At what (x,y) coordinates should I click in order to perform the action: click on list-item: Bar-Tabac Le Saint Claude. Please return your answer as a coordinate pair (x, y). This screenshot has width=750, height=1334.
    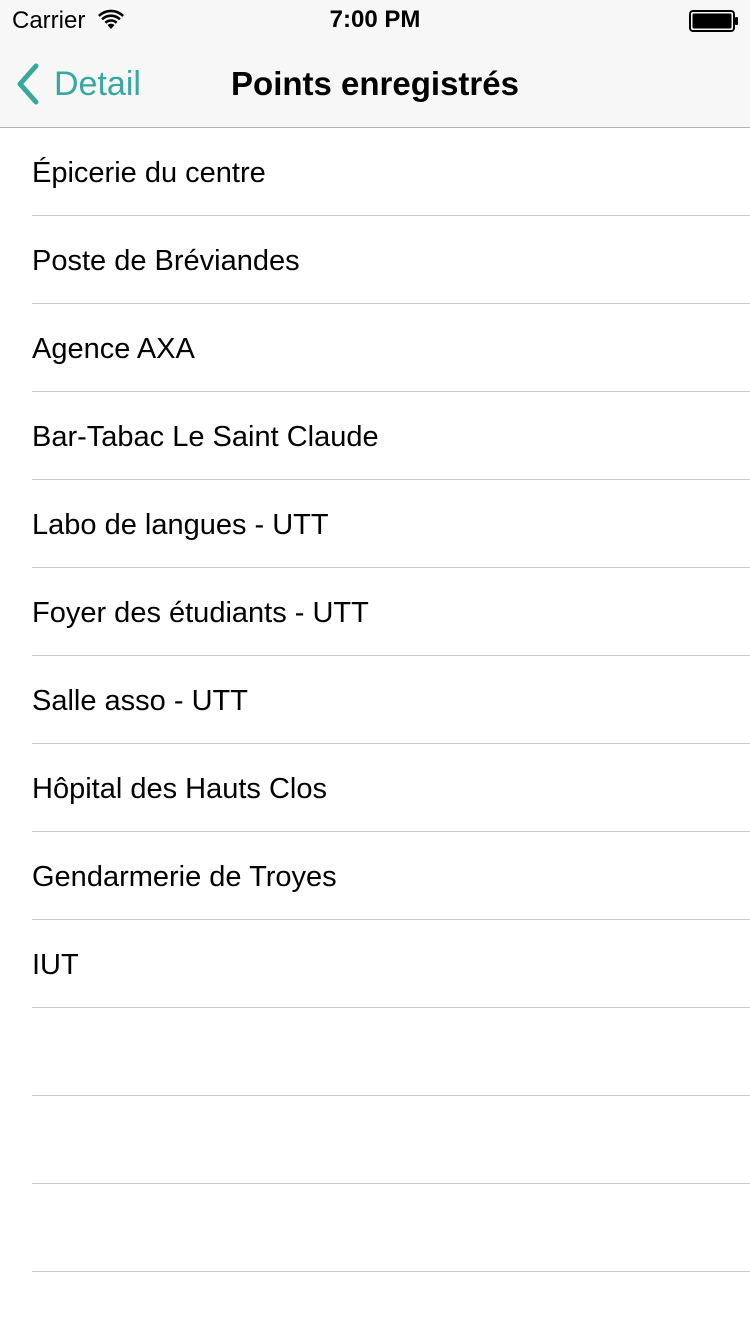
    Looking at the image, I should click on (375, 436).